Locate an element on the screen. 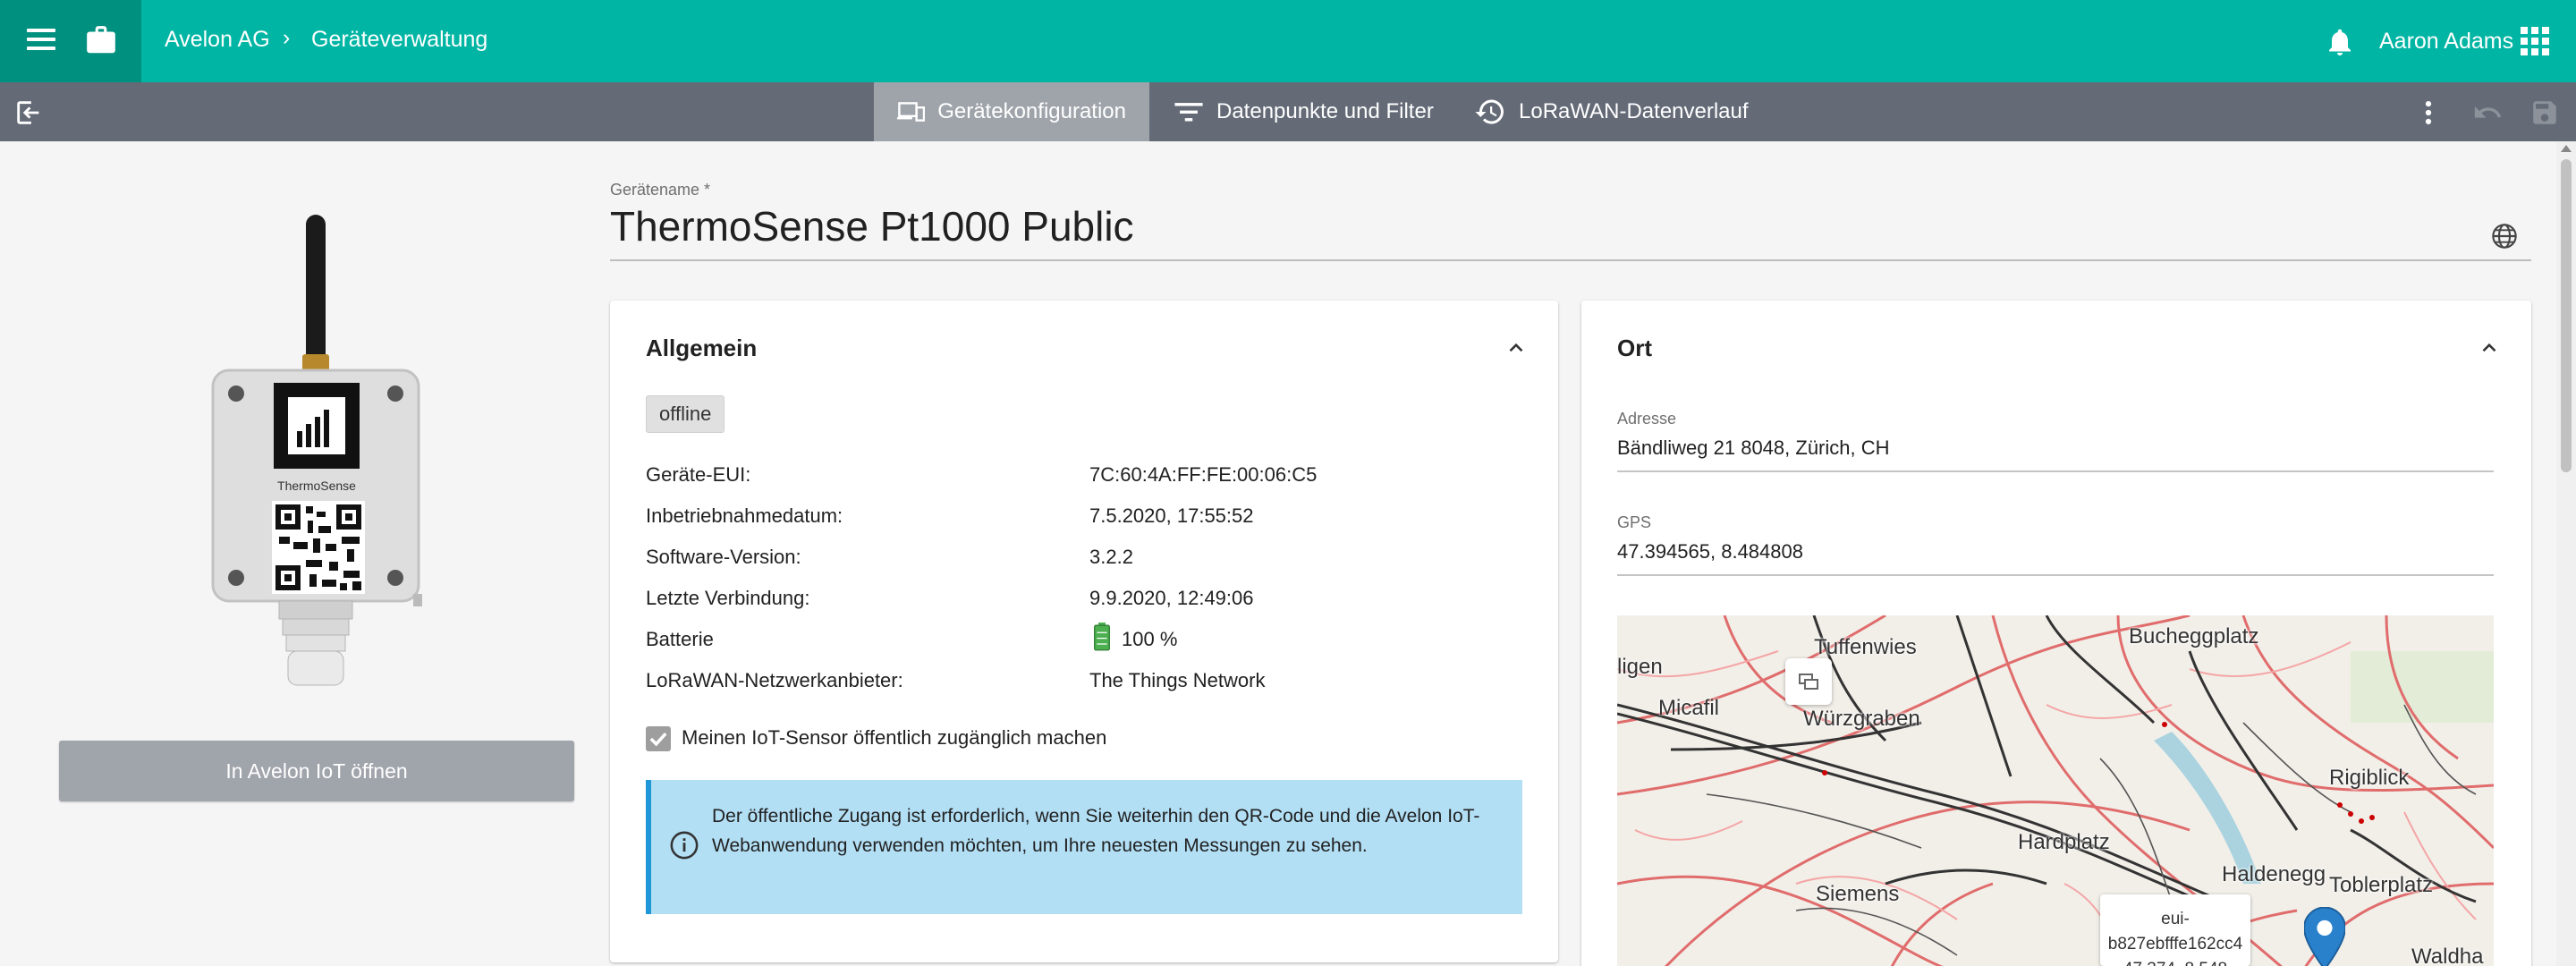 The width and height of the screenshot is (2576, 966). public-access-checkbox is located at coordinates (658, 738).